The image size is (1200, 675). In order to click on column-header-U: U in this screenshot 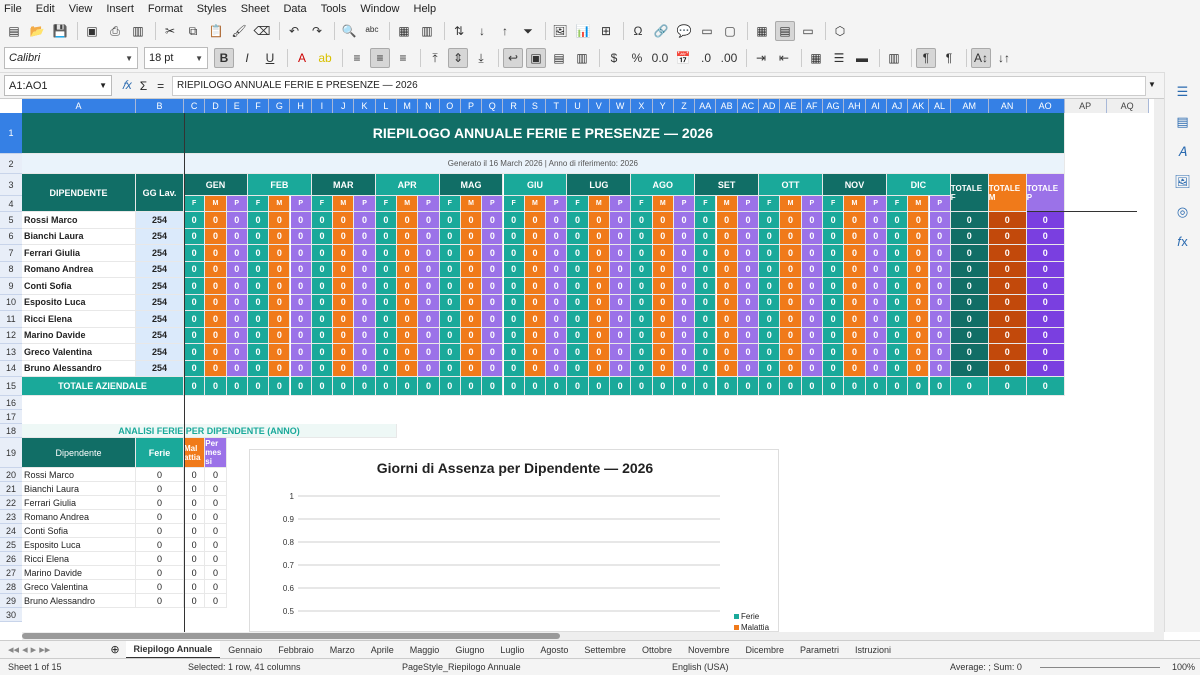, I will do `click(578, 106)`.